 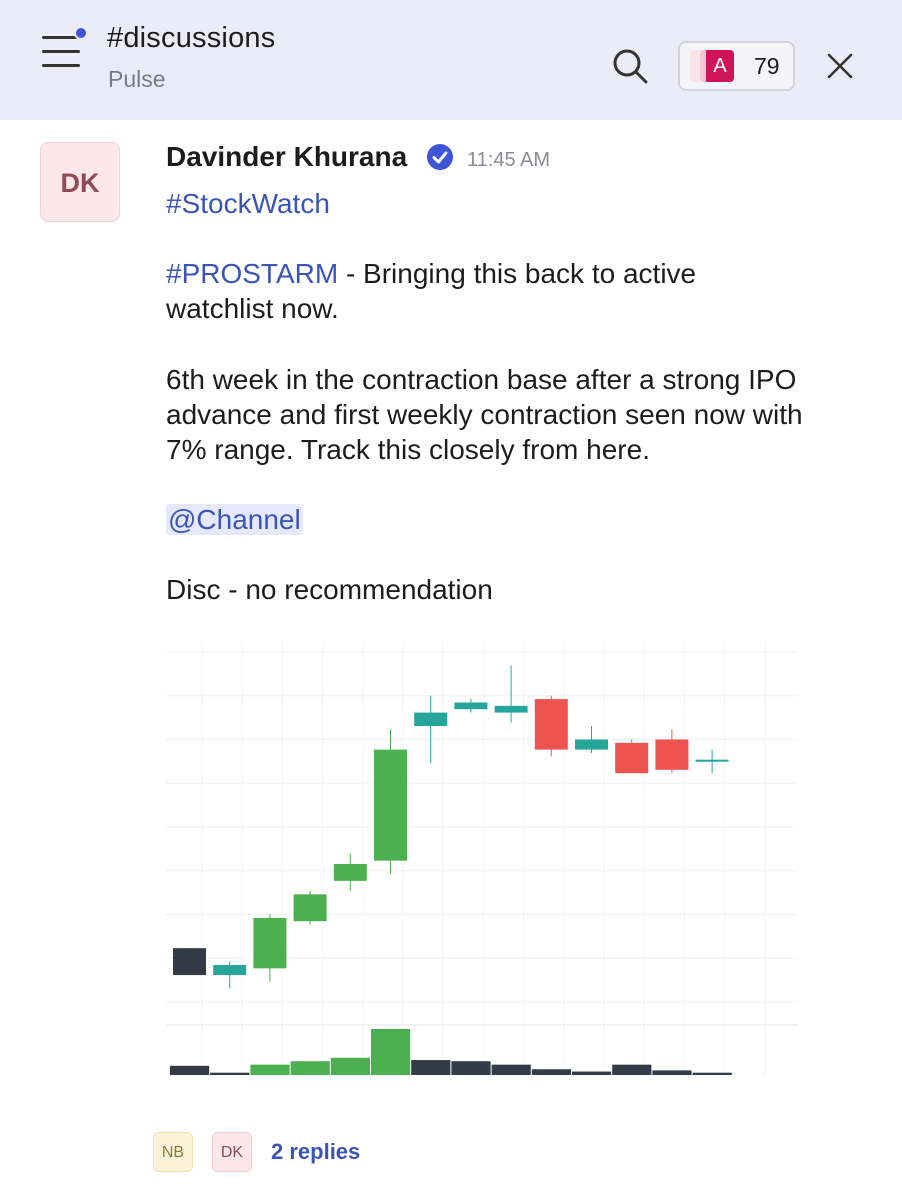 I want to click on hashtag-link: #StockWatch, so click(x=248, y=203).